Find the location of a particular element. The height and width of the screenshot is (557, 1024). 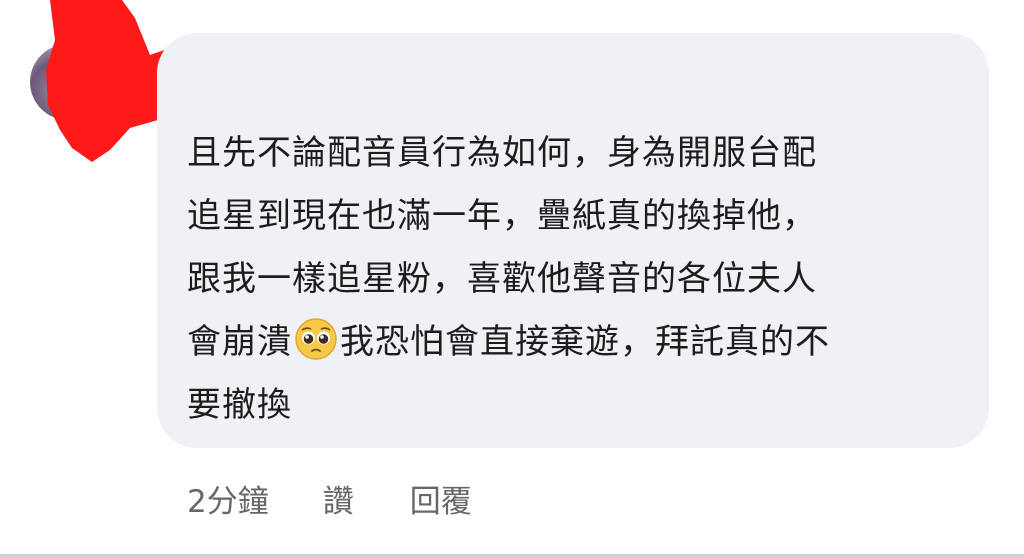

avatar is located at coordinates (68, 82).